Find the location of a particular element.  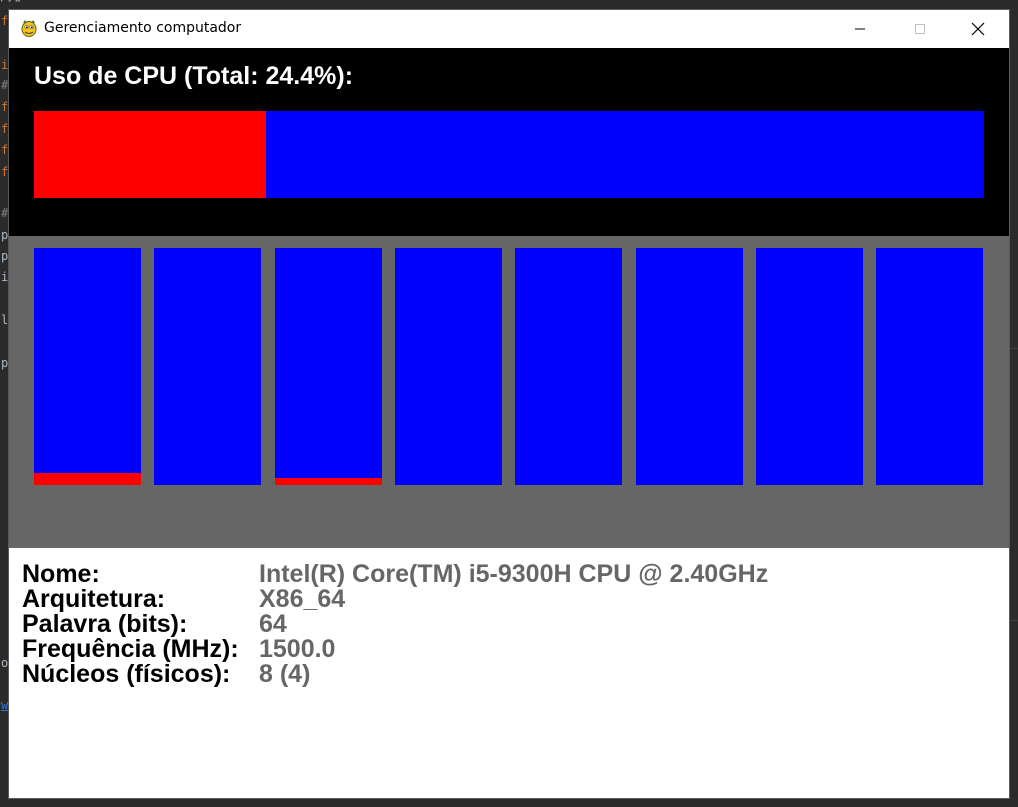

cpu-total-title: Uso de CPU (Total: 24.4%): is located at coordinates (194, 76).